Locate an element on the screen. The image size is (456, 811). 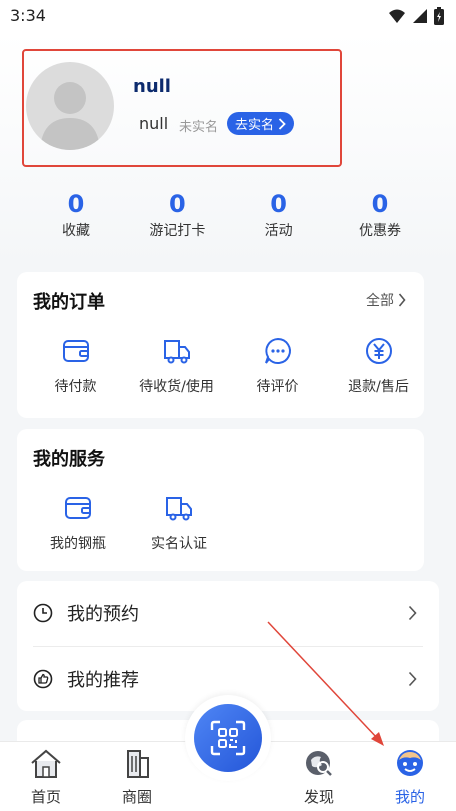
status-bar: 3:34 is located at coordinates (228, 16).